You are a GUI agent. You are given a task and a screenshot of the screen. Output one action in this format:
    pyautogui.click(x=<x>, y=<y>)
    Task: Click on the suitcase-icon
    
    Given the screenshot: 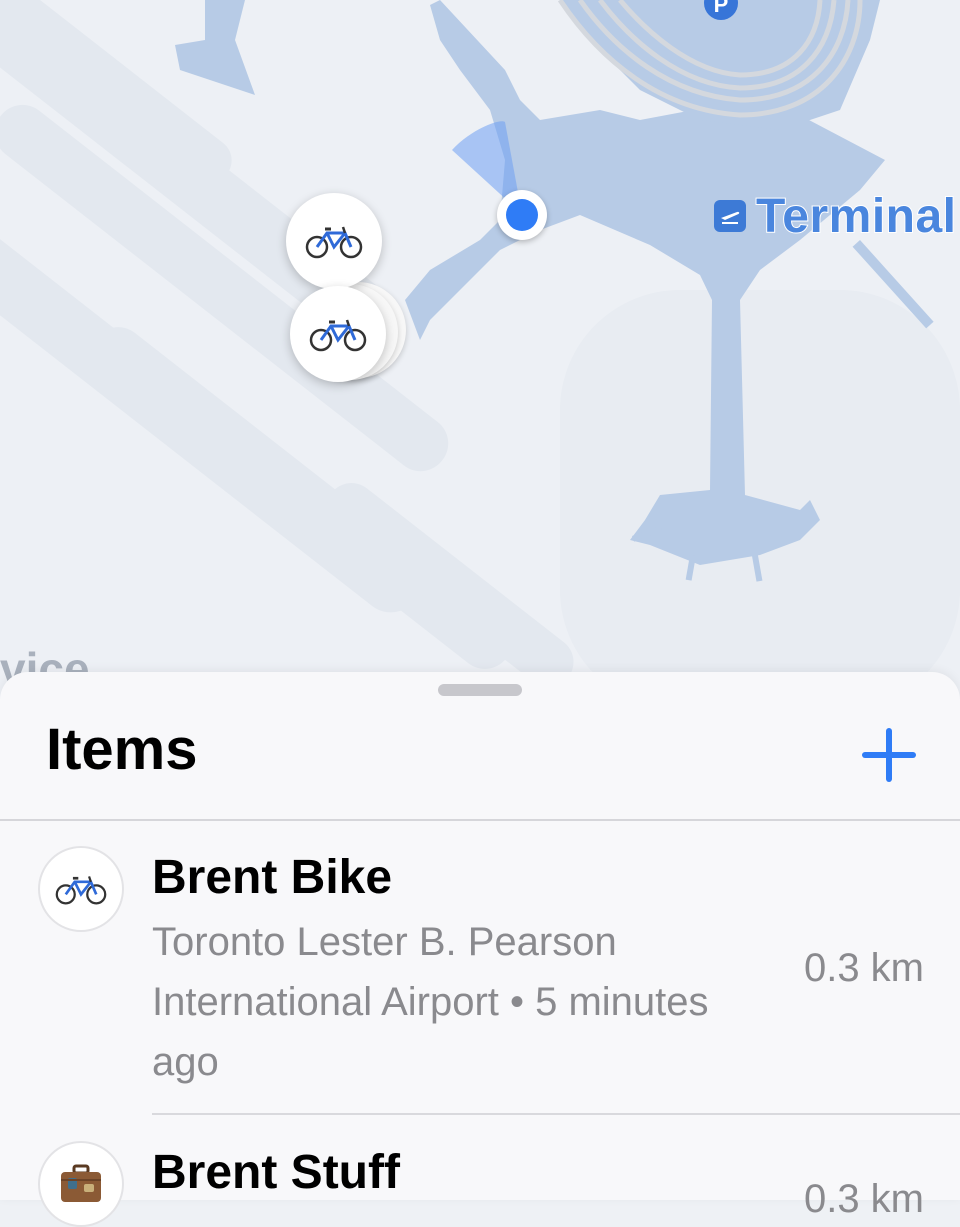 What is the action you would take?
    pyautogui.click(x=81, y=1183)
    